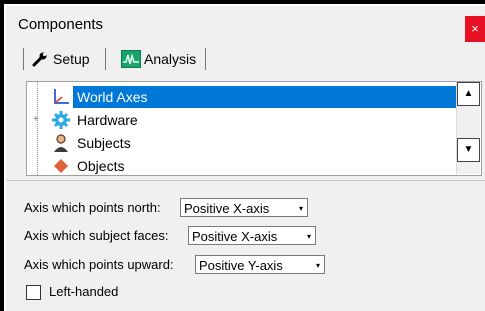 The image size is (485, 311). I want to click on left-handed-label: Left-handed, so click(84, 291).